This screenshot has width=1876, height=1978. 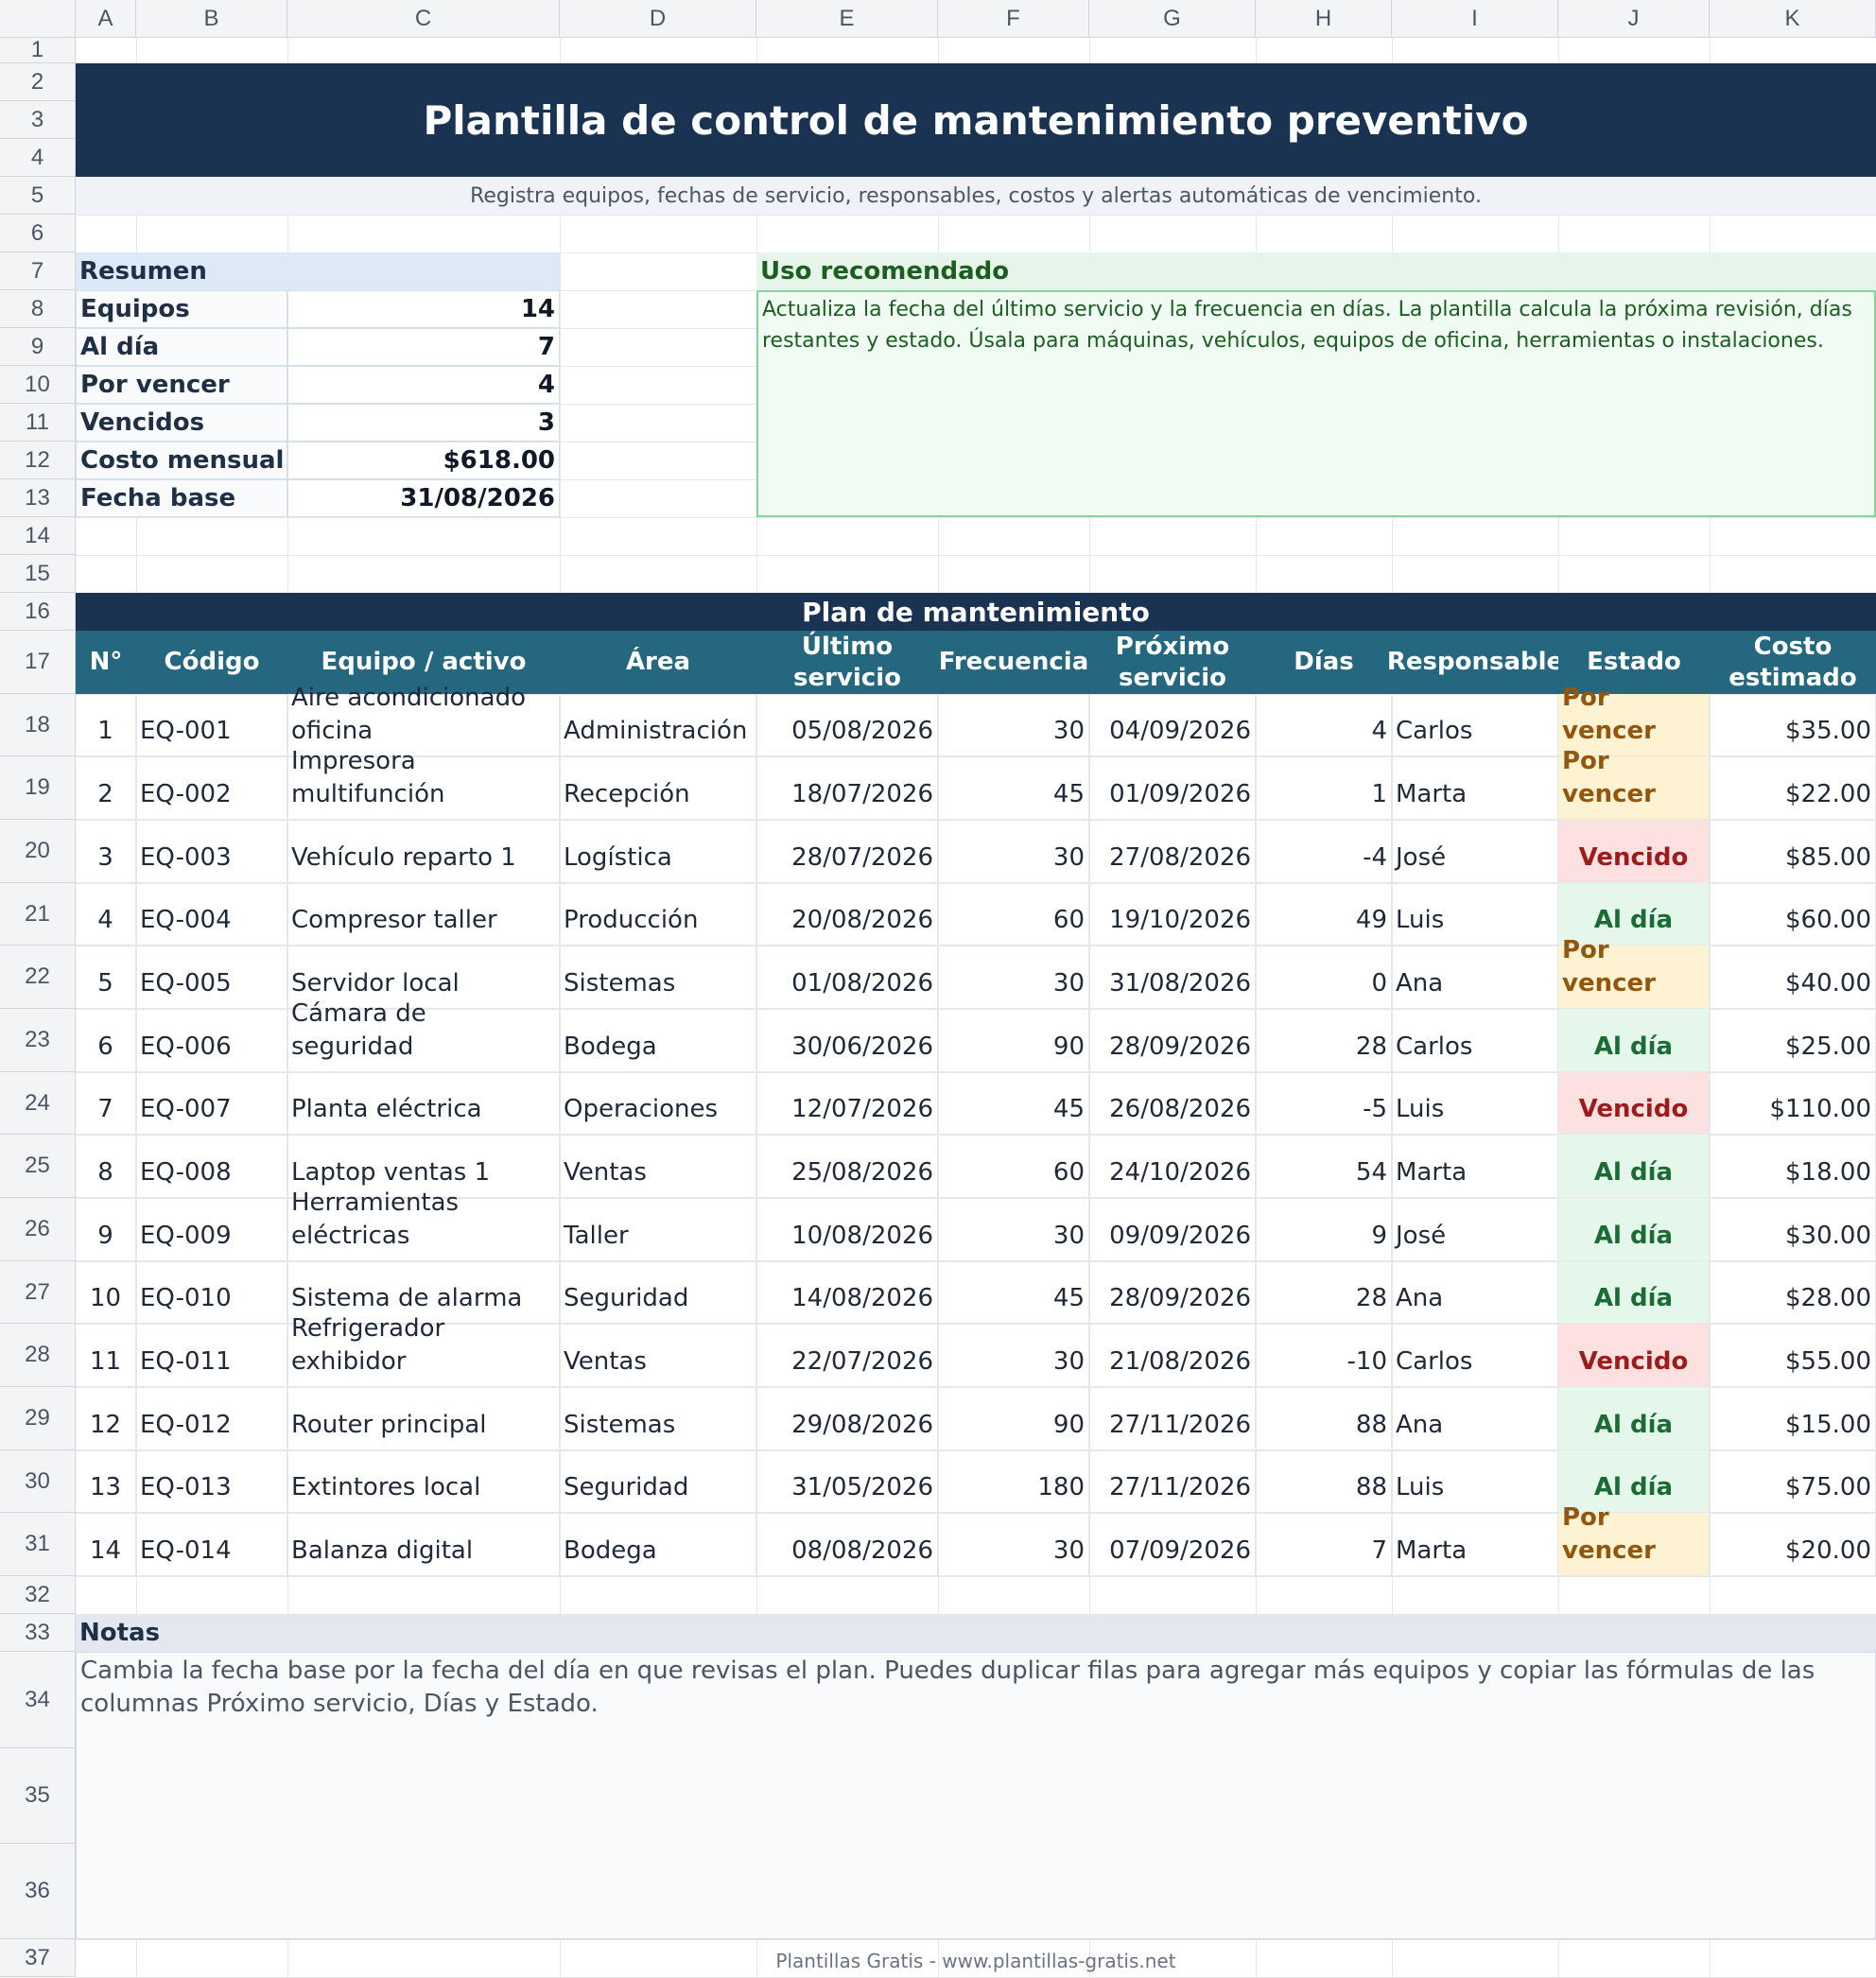 What do you see at coordinates (1793, 914) in the screenshot?
I see `table-cell: $60.00` at bounding box center [1793, 914].